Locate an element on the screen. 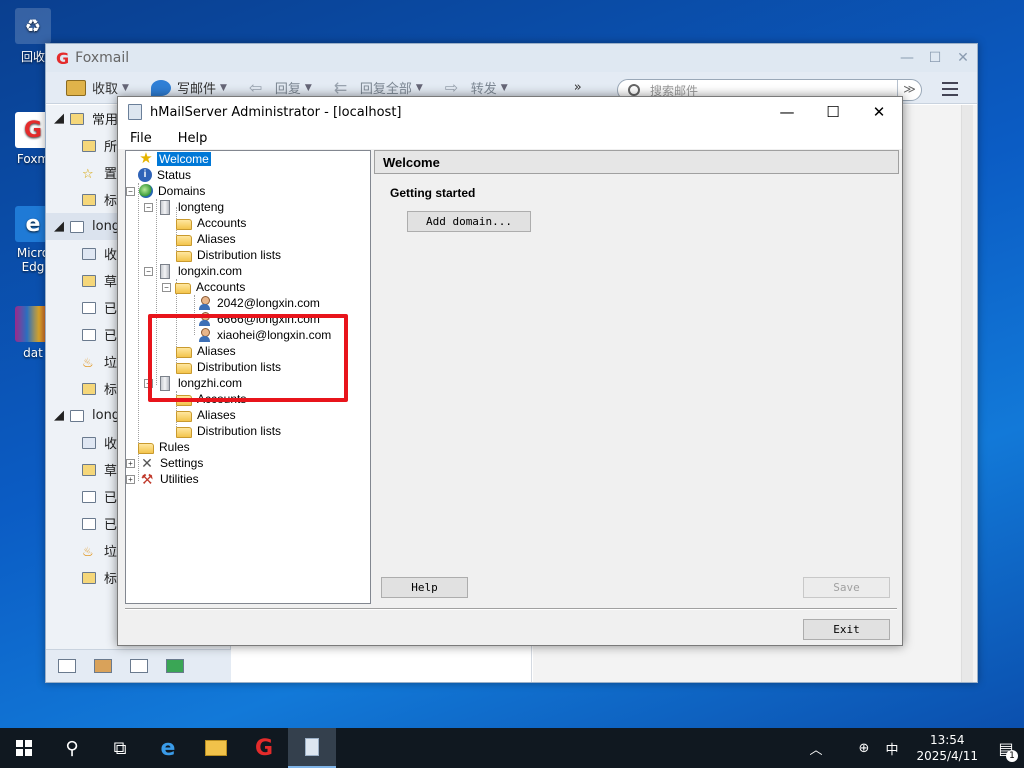  globe-icon is located at coordinates (146, 191).